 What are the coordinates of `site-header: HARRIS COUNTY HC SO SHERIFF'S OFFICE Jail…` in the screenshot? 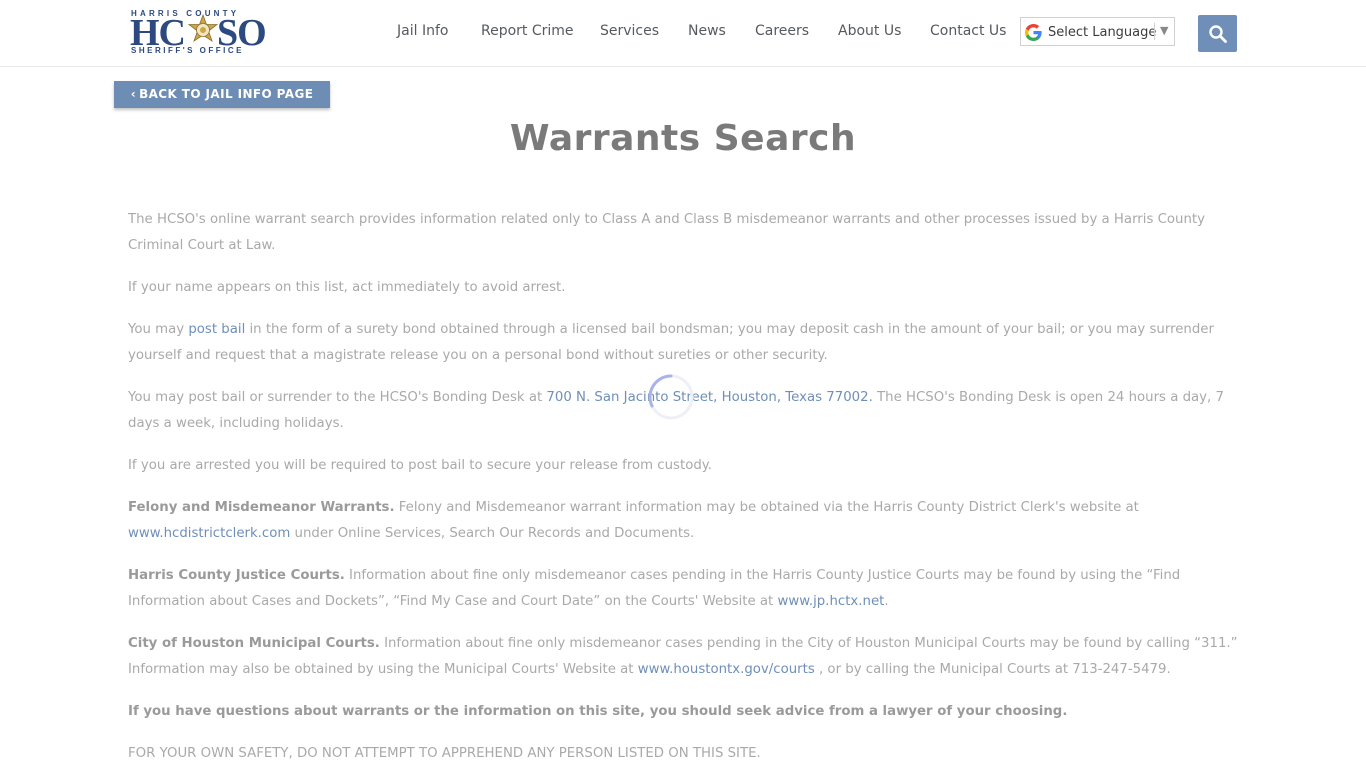 It's located at (683, 33).